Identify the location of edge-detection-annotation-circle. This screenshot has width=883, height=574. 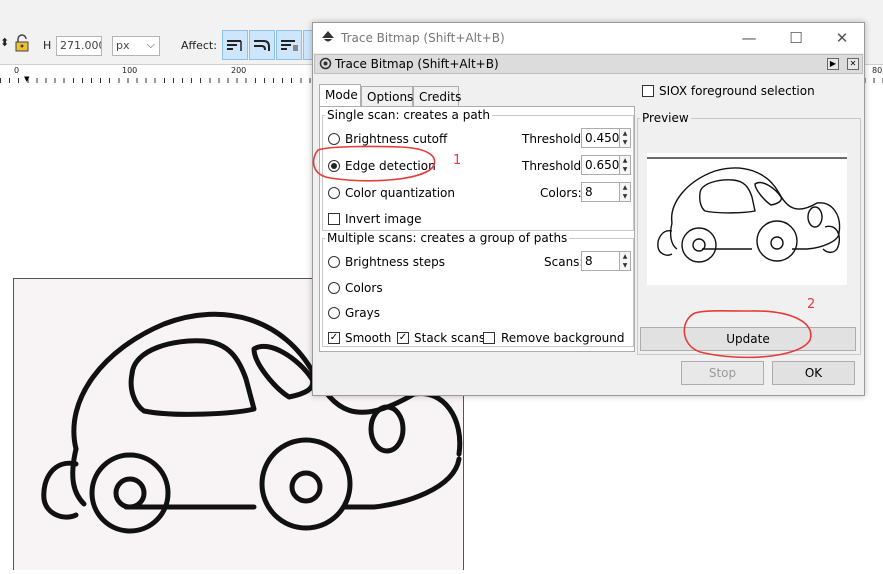
(374, 163).